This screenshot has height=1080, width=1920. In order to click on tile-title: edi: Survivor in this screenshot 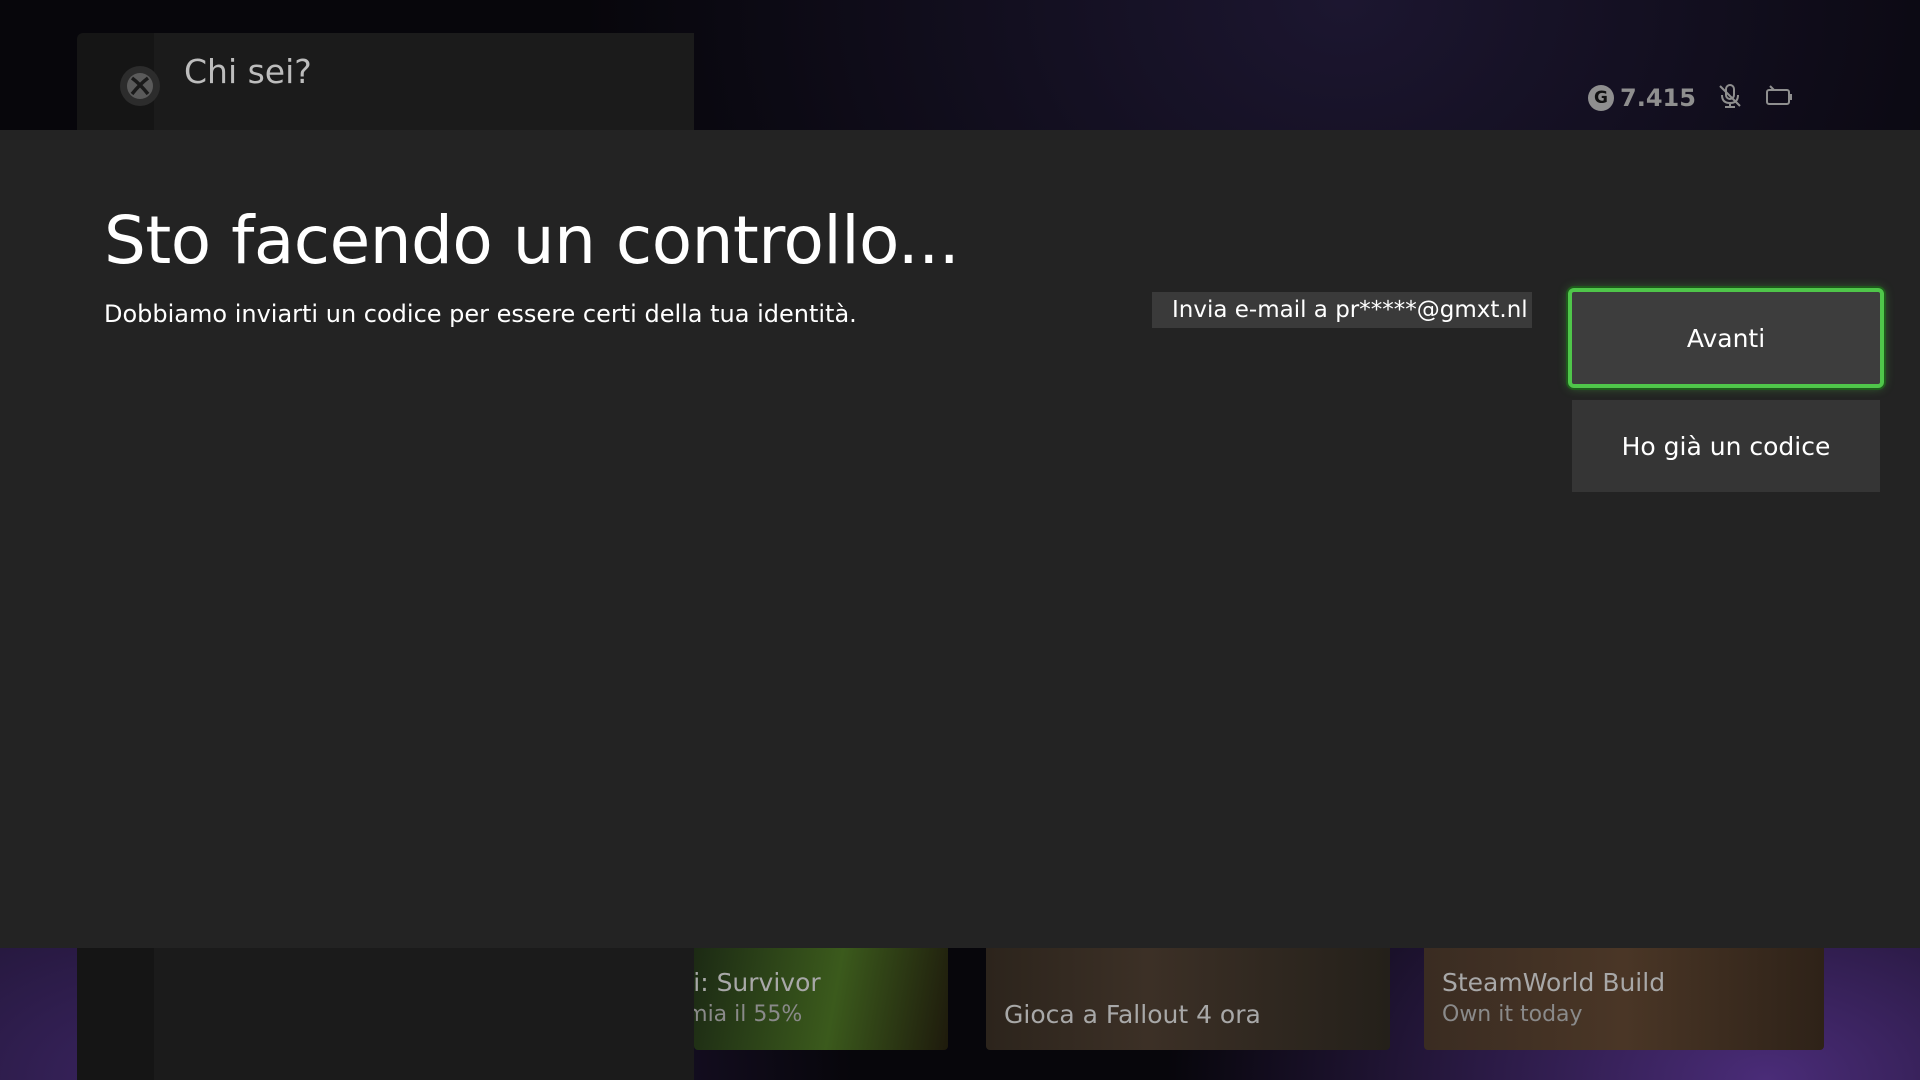, I will do `click(757, 982)`.